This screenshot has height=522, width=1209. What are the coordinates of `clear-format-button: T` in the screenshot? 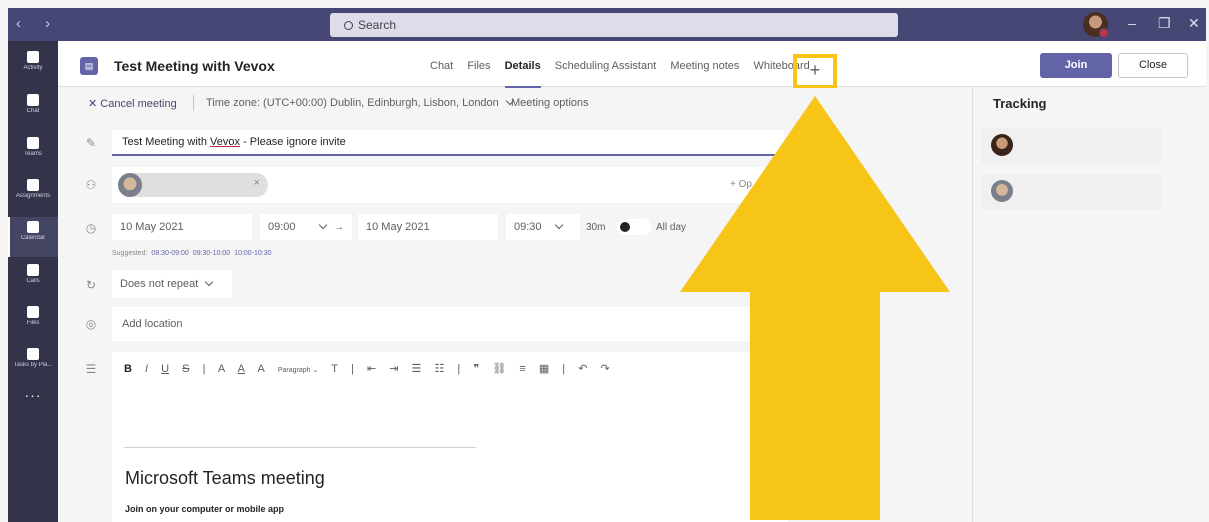 It's located at (334, 369).